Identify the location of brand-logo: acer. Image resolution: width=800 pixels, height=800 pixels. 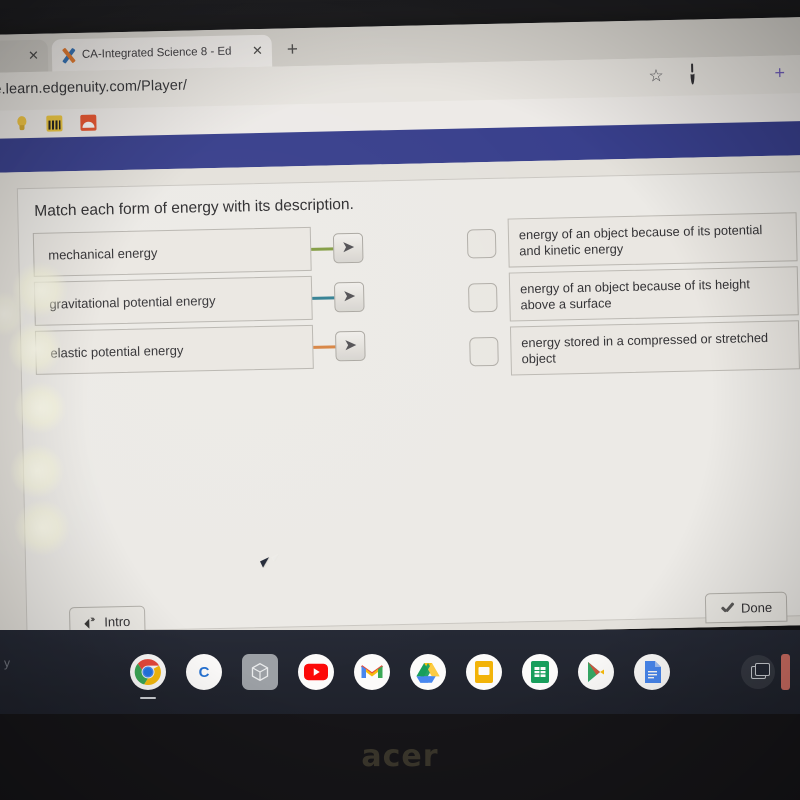
(400, 756).